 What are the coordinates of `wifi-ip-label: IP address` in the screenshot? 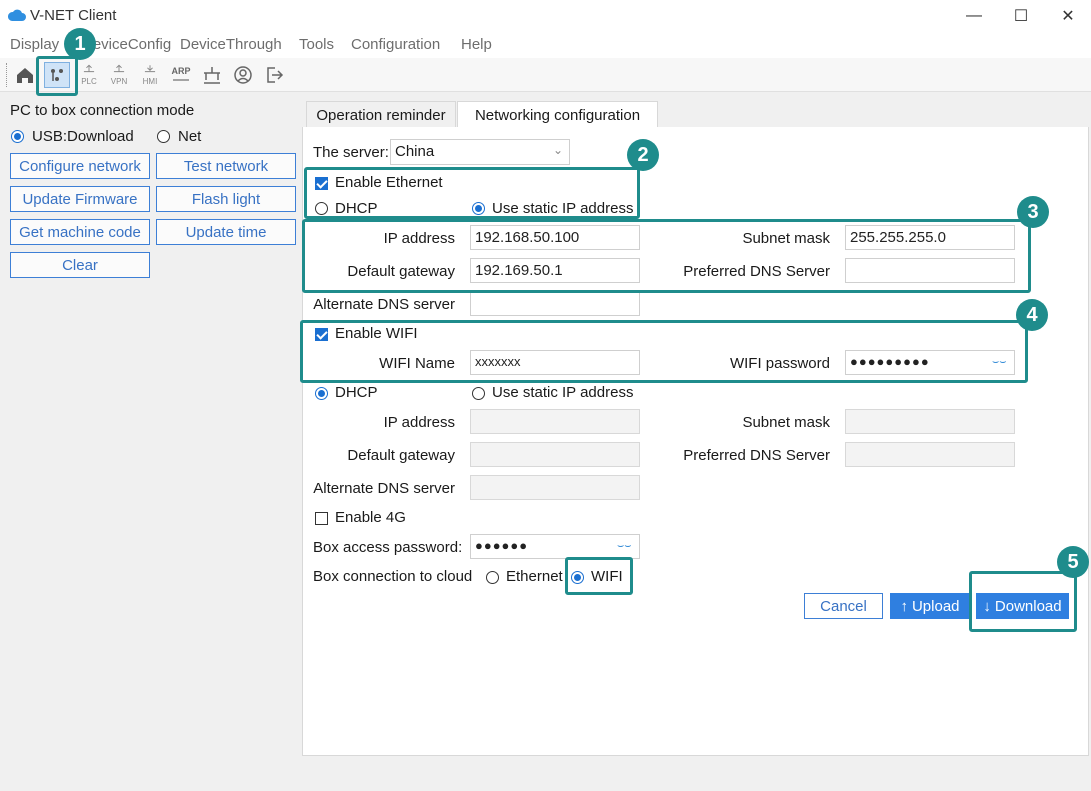 It's located at (419, 422).